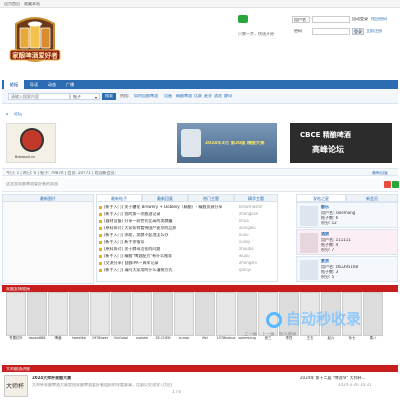 The width and height of the screenshot is (400, 400). What do you see at coordinates (58, 320) in the screenshot?
I see `member-avatar: 啤酒` at bounding box center [58, 320].